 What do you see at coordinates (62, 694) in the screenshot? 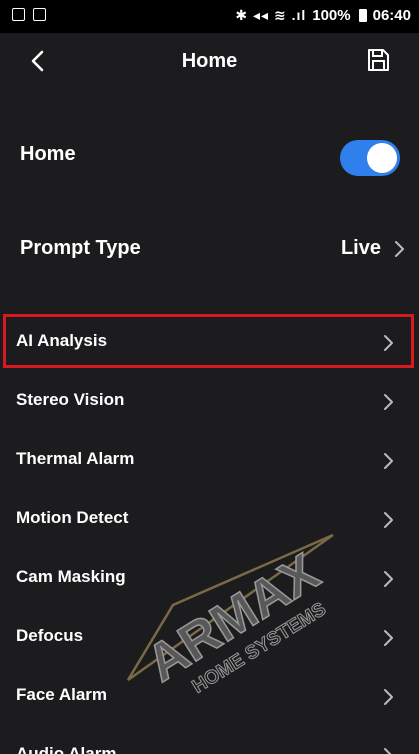
I see `menu-item-label: Face Alarm` at bounding box center [62, 694].